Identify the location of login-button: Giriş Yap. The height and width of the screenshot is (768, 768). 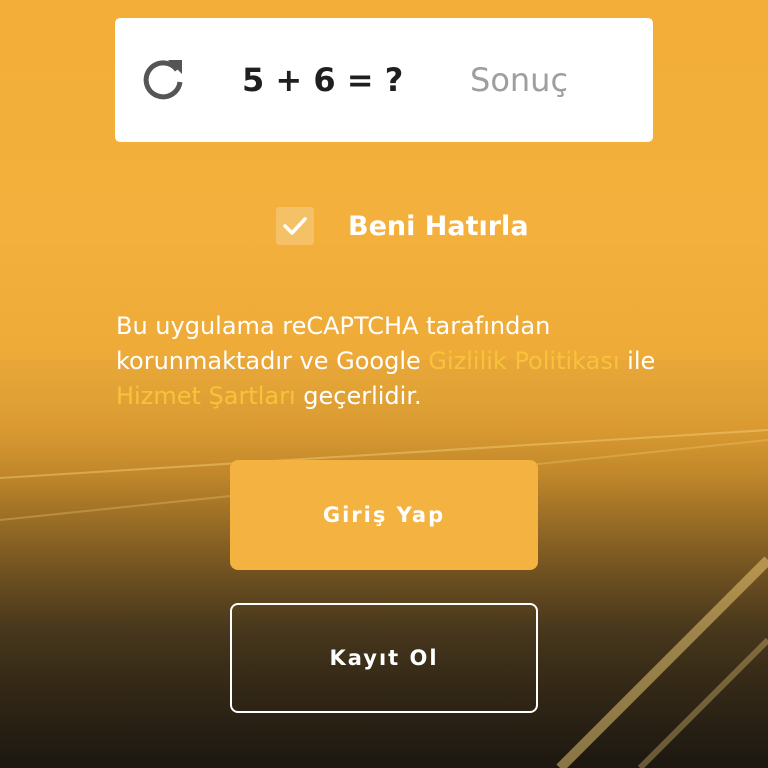
(384, 515).